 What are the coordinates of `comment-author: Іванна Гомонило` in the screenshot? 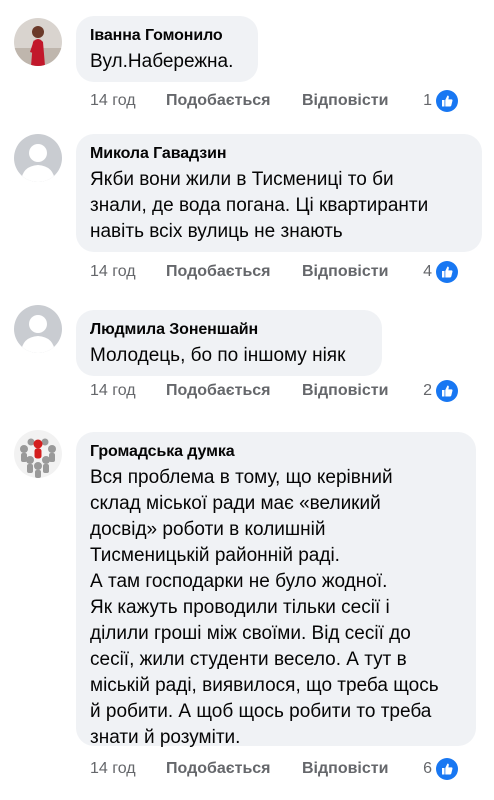 It's located at (166, 36).